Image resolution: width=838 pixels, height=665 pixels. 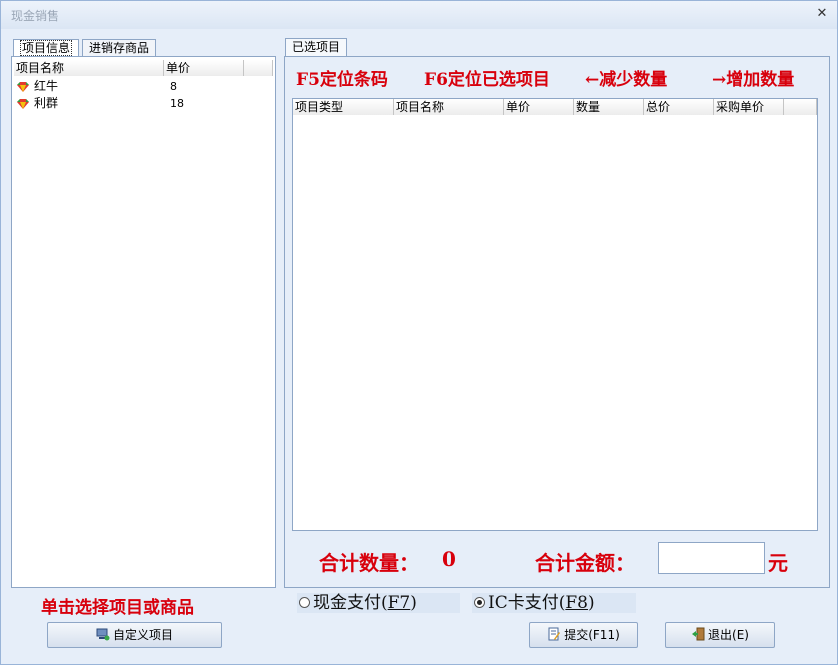 I want to click on column-header-quantity: 数量, so click(x=609, y=107).